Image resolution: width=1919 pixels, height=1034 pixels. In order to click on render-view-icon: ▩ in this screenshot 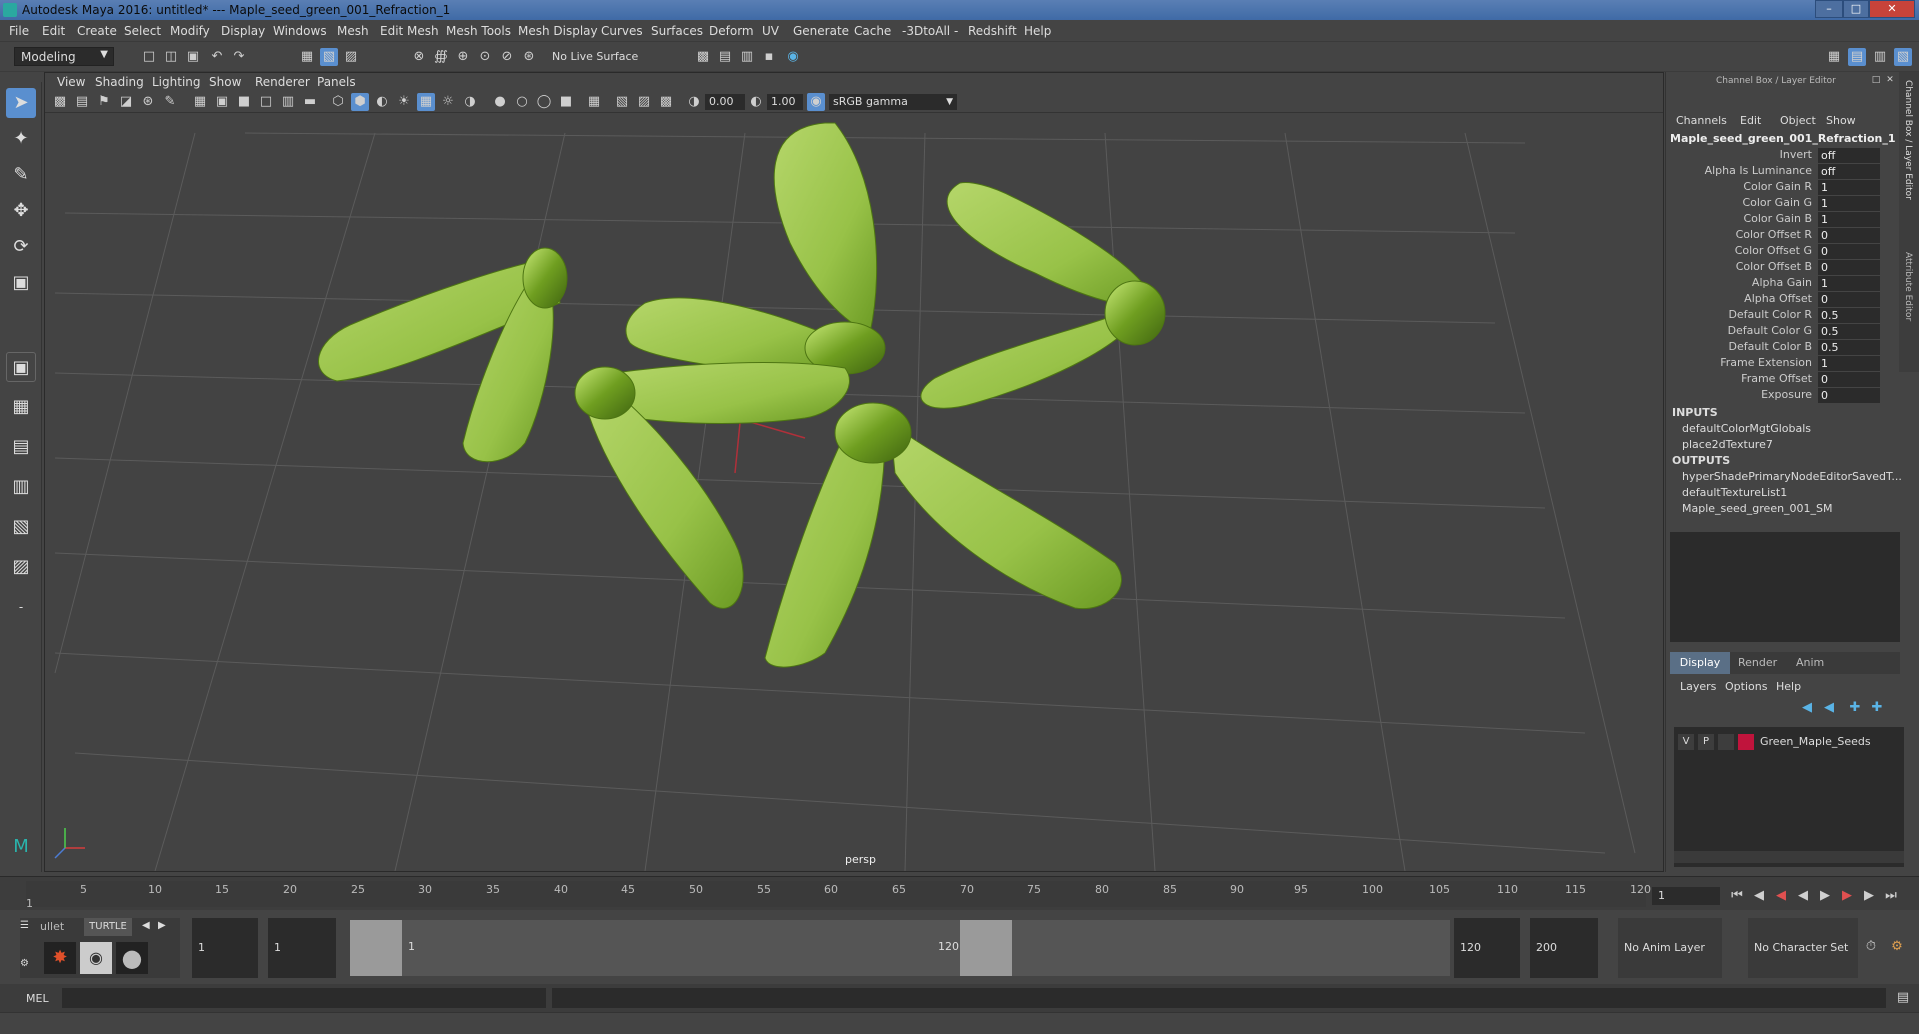, I will do `click(703, 57)`.